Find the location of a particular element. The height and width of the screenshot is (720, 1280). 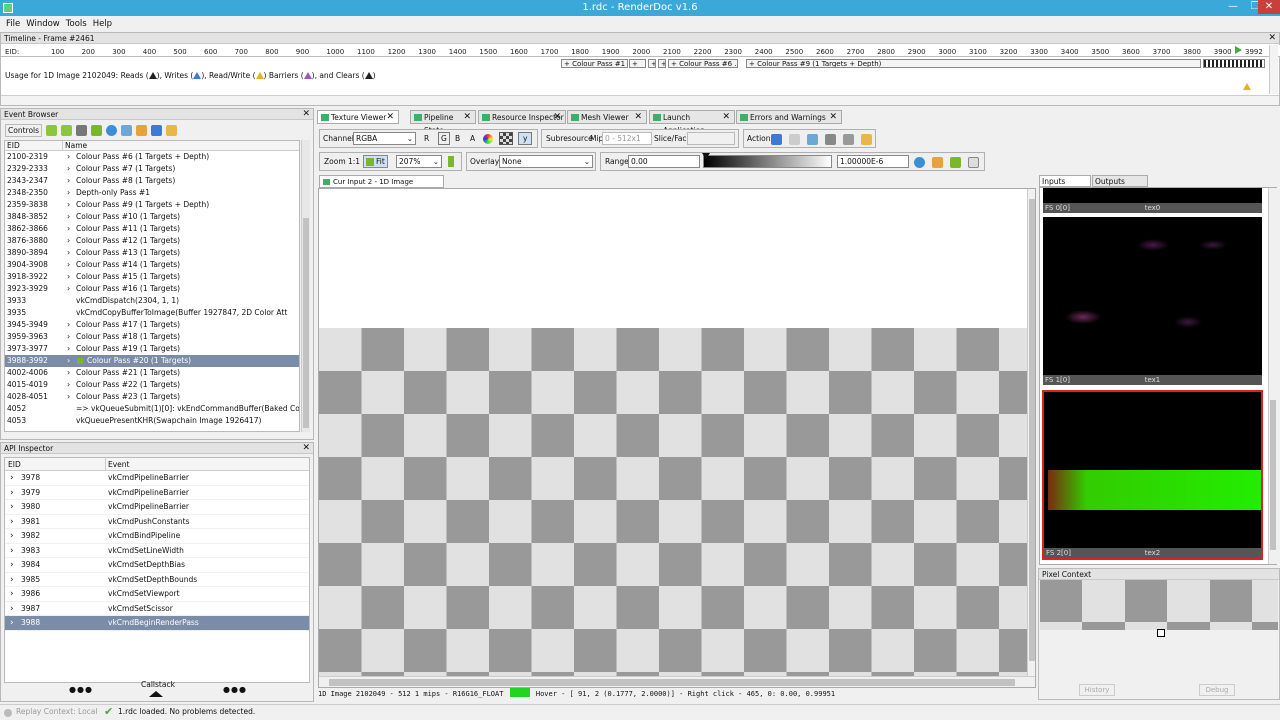

event-row: 3876-3880 › Colour Pass #12 (1 Targets) is located at coordinates (152, 241).